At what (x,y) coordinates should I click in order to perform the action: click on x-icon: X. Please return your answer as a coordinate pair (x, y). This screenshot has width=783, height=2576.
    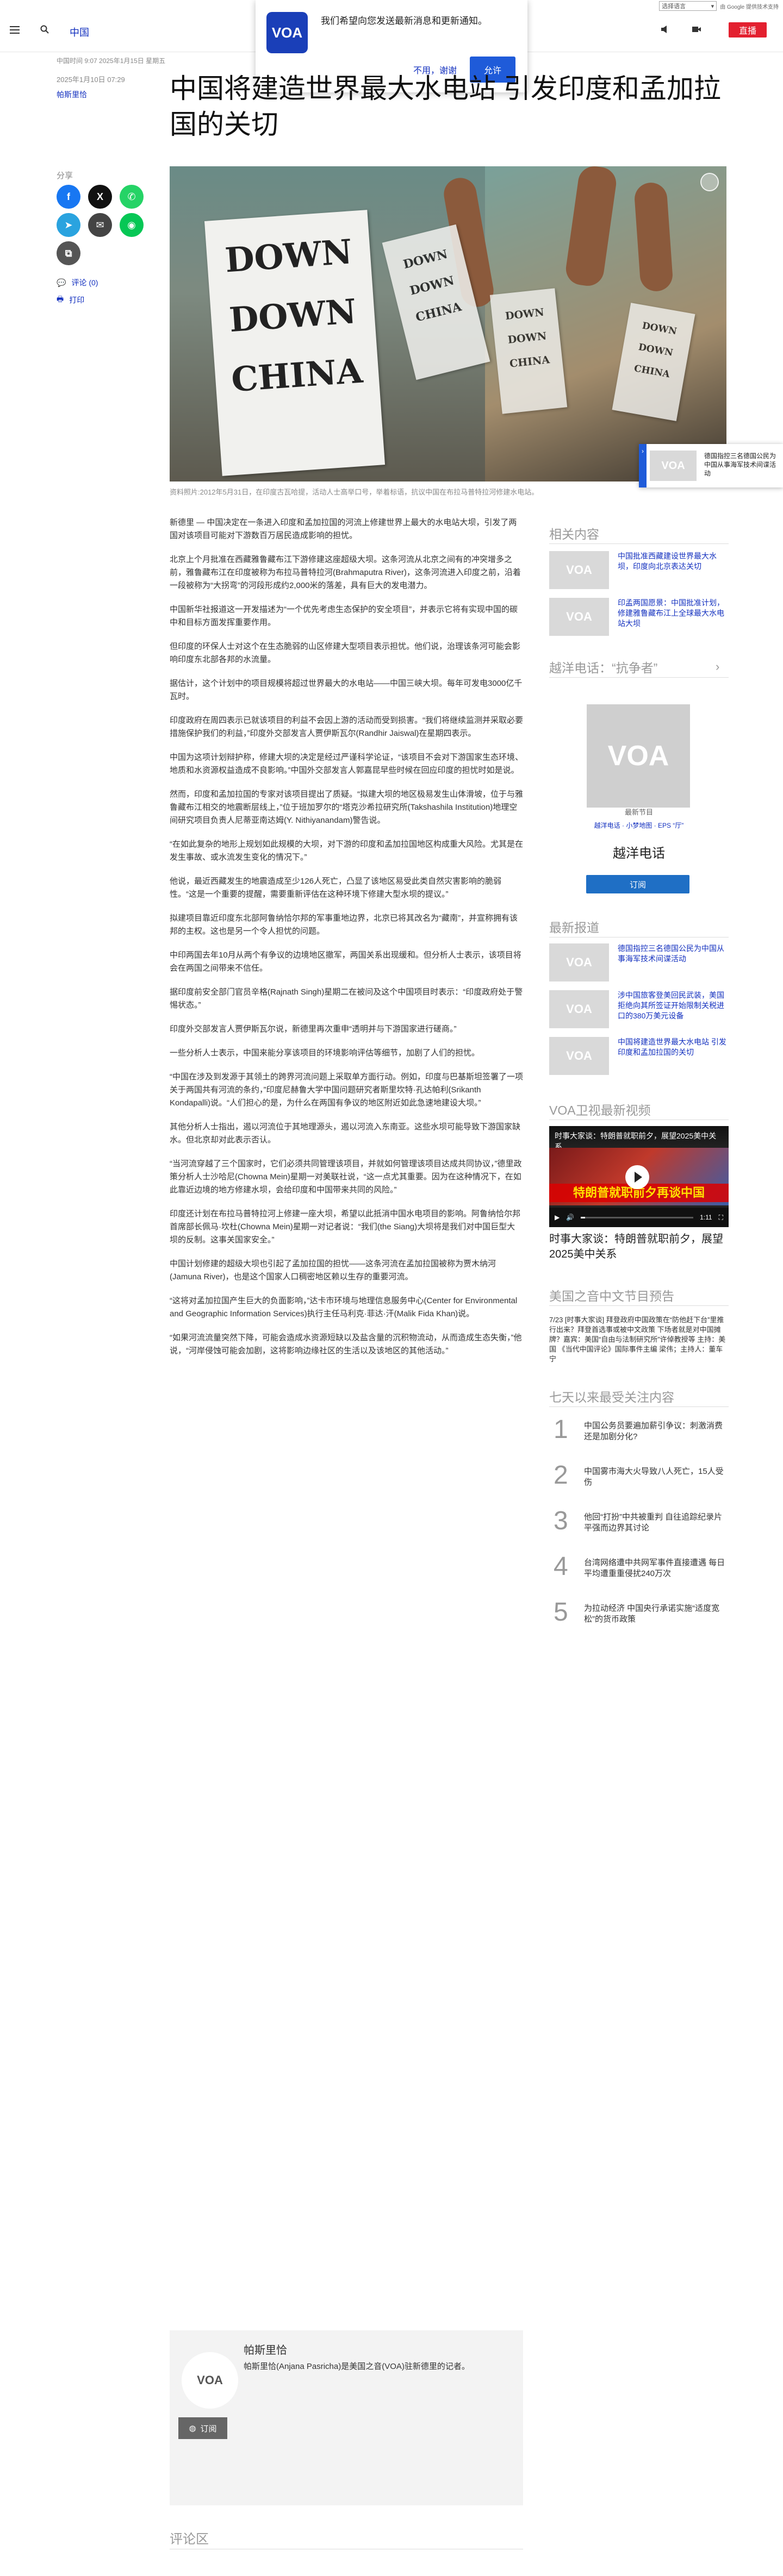
    Looking at the image, I should click on (100, 197).